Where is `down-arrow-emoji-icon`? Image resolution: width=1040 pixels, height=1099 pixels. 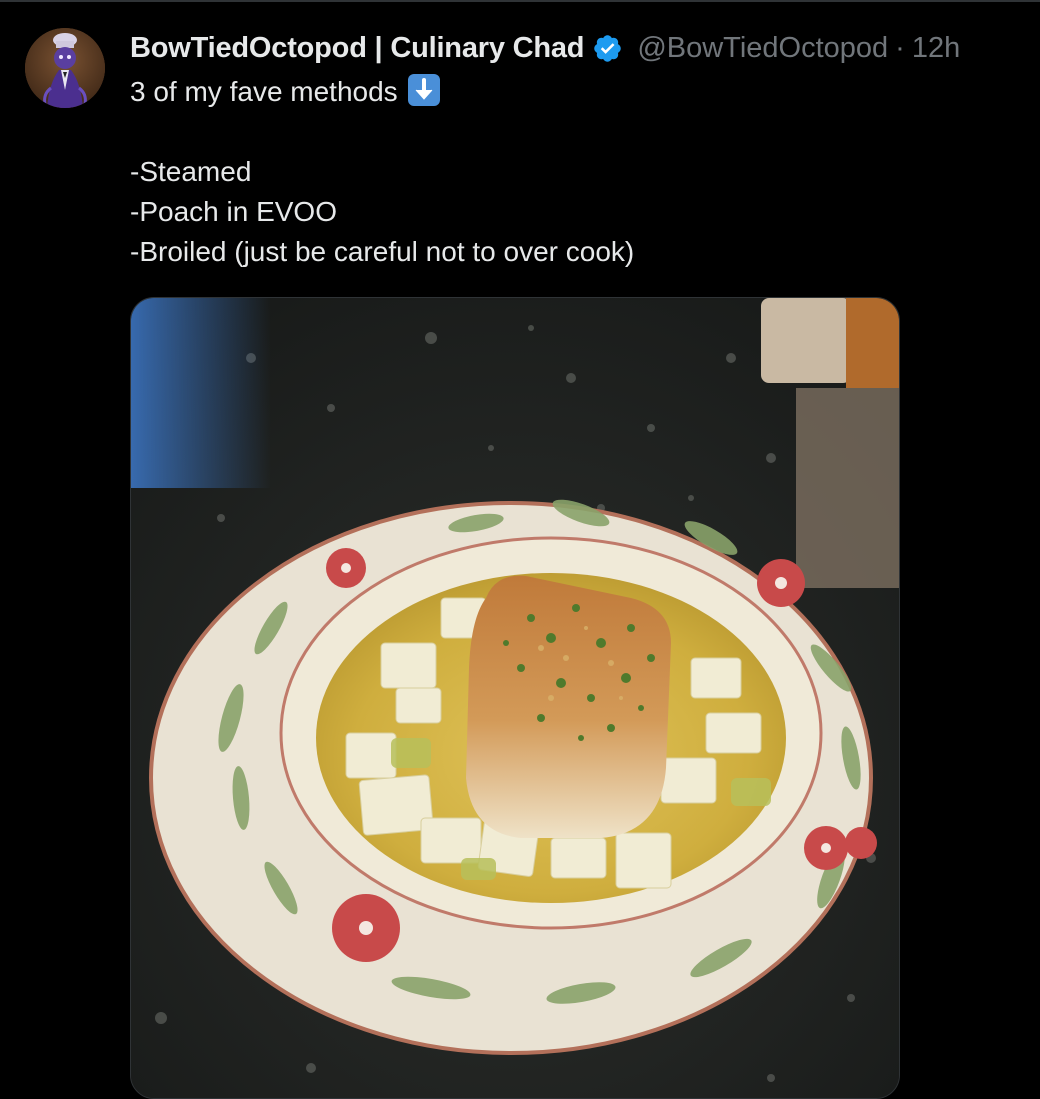
down-arrow-emoji-icon is located at coordinates (423, 90).